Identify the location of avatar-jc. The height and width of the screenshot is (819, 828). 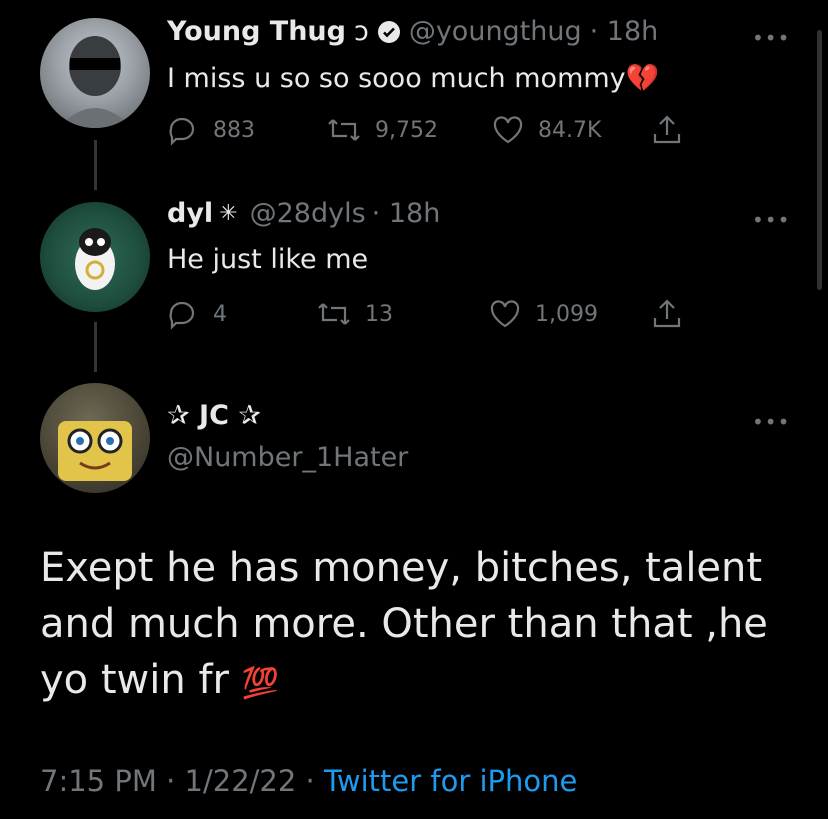
(95, 438).